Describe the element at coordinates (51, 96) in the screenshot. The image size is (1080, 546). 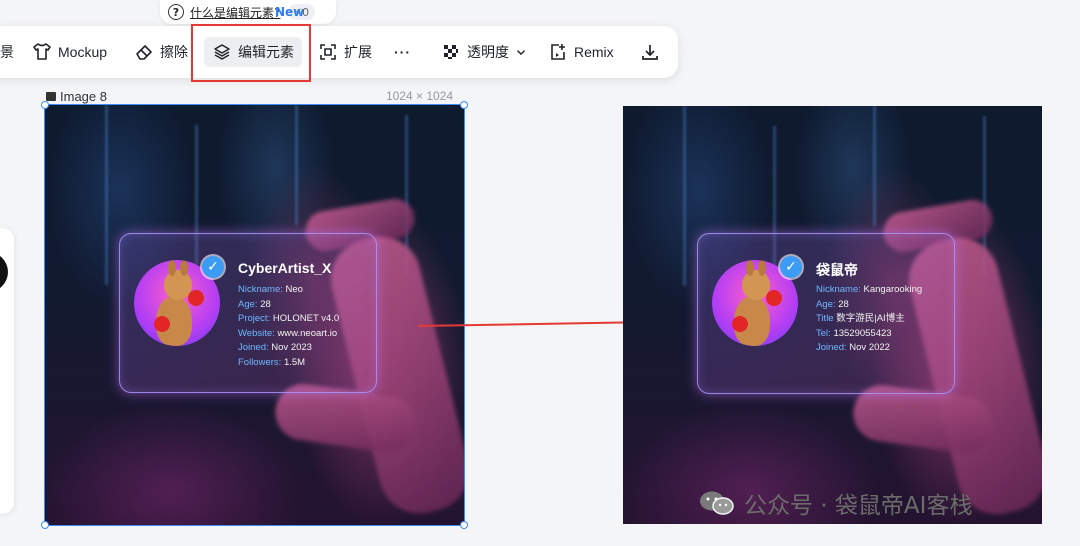
I see `image-icon` at that location.